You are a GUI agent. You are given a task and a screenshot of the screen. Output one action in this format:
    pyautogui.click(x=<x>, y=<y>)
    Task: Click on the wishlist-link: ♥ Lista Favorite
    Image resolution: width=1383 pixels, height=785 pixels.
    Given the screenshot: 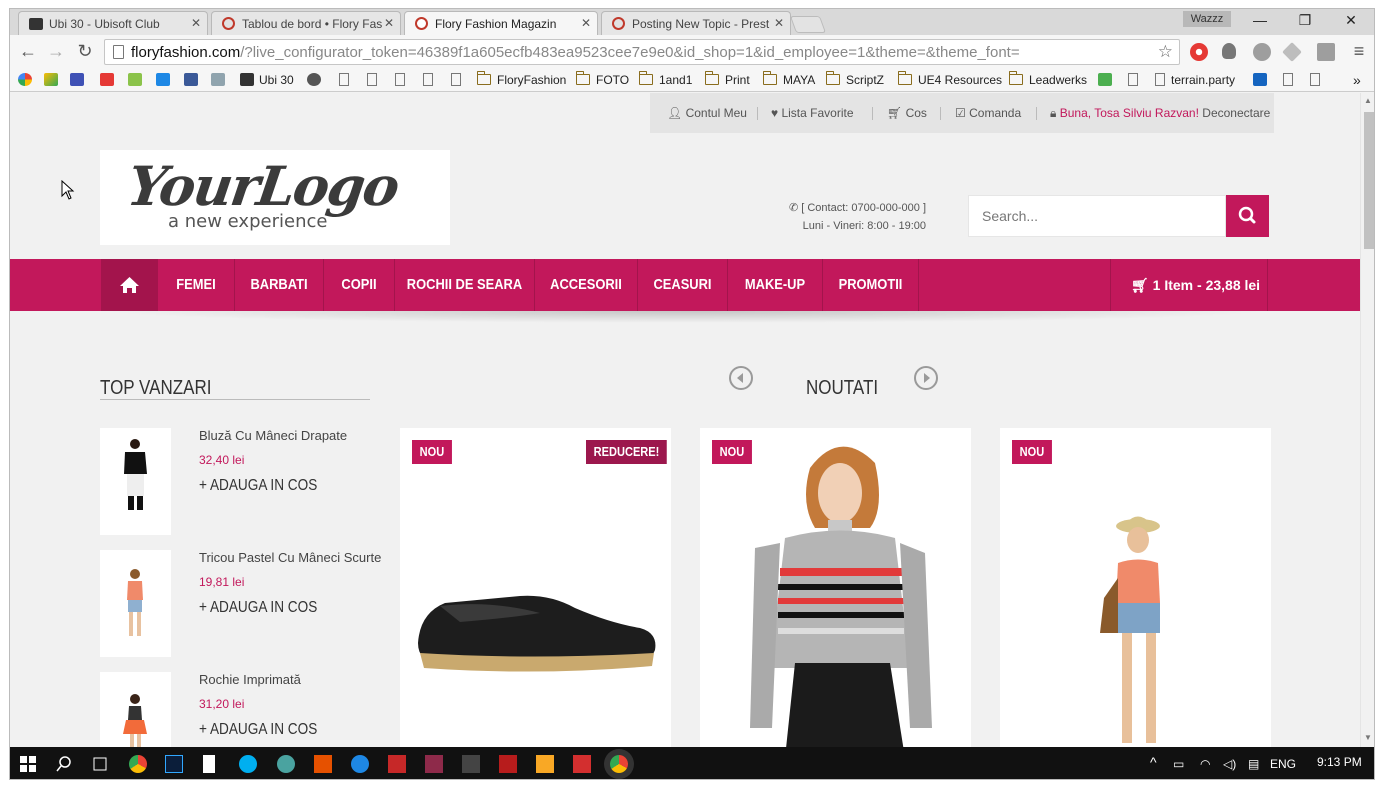 What is the action you would take?
    pyautogui.click(x=812, y=113)
    